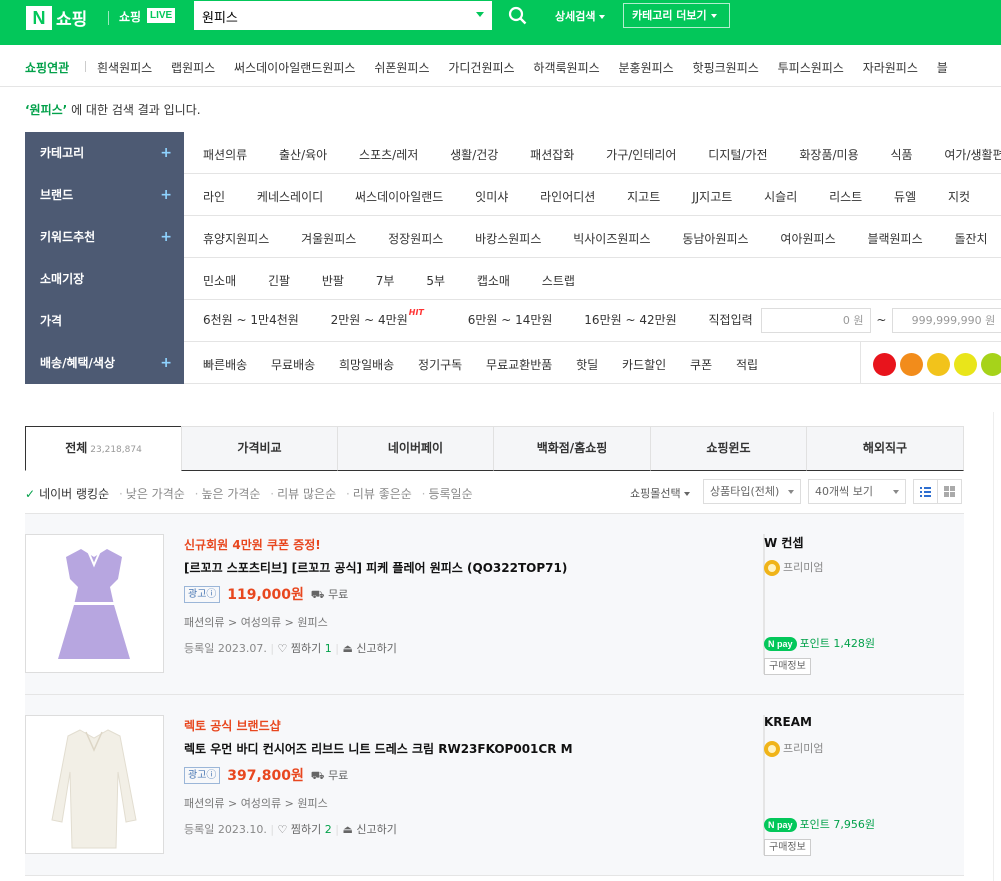  Describe the element at coordinates (942, 68) in the screenshot. I see `related-keyword: 블` at that location.